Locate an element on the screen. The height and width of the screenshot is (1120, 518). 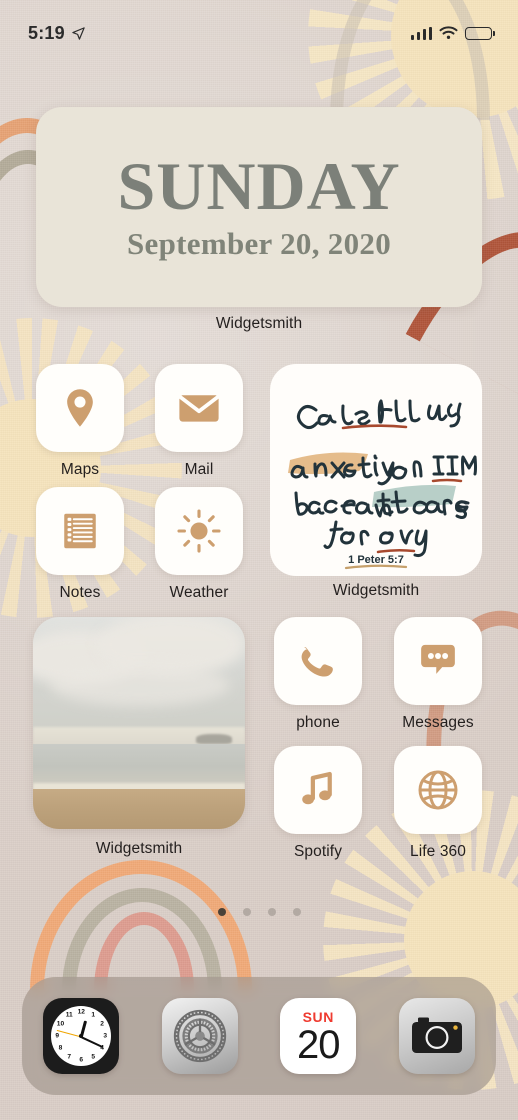
dock-app-camera is located at coordinates (436, 1036).